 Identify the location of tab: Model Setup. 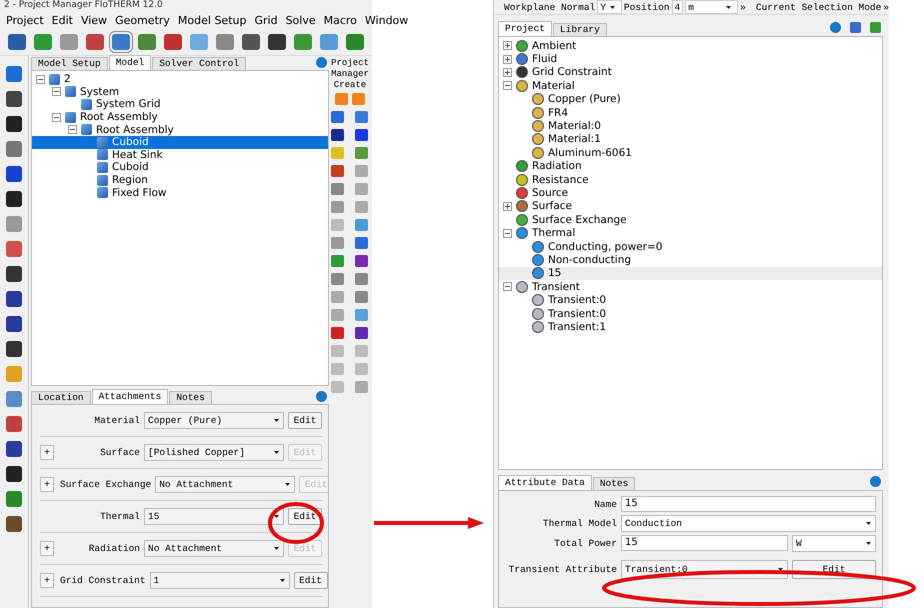
(69, 63).